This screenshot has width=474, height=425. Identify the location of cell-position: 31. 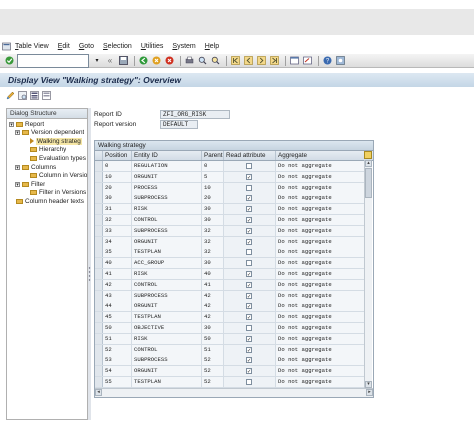
(117, 209).